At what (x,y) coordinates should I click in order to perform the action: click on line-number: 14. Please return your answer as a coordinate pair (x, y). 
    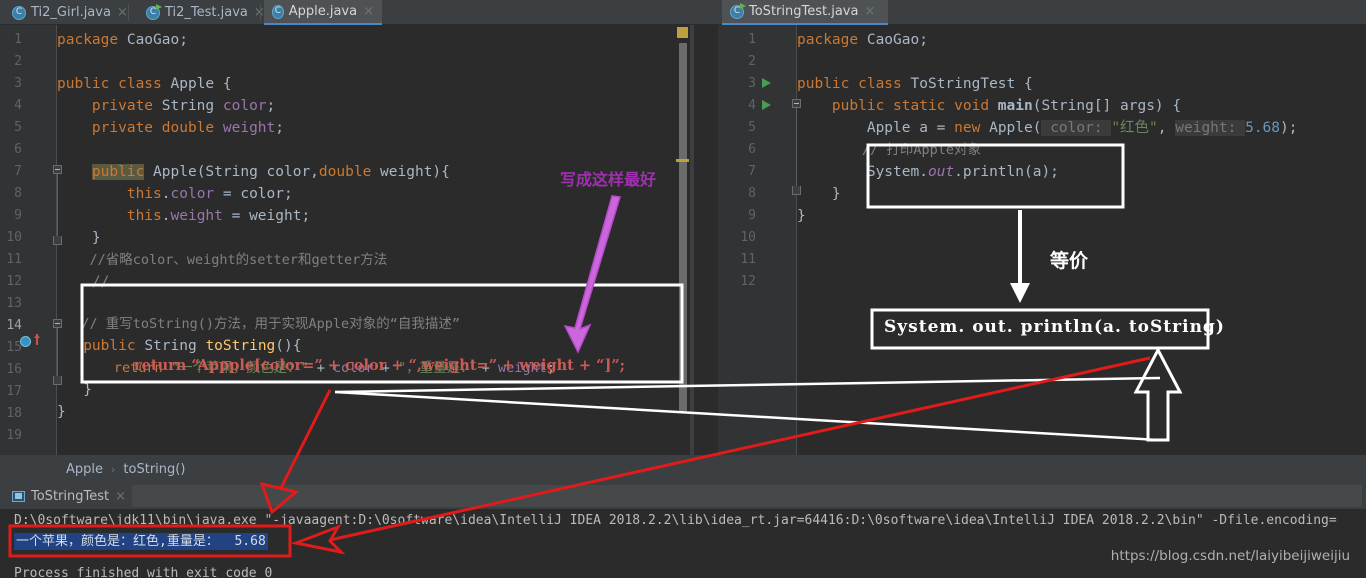
    Looking at the image, I should click on (14, 325).